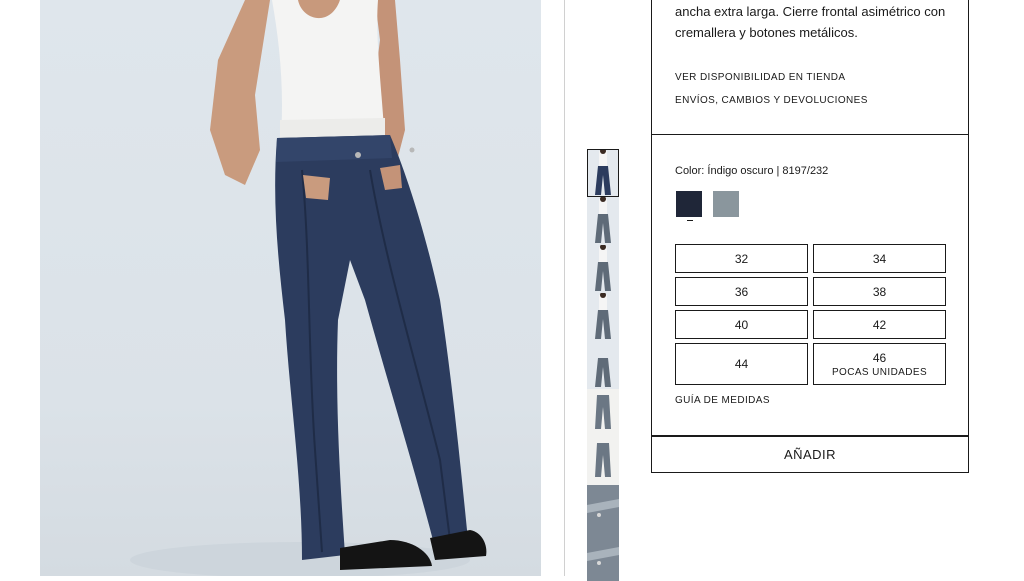 The height and width of the screenshot is (581, 1024). I want to click on size-option-46: 46 POCAS UNIDADES, so click(879, 364).